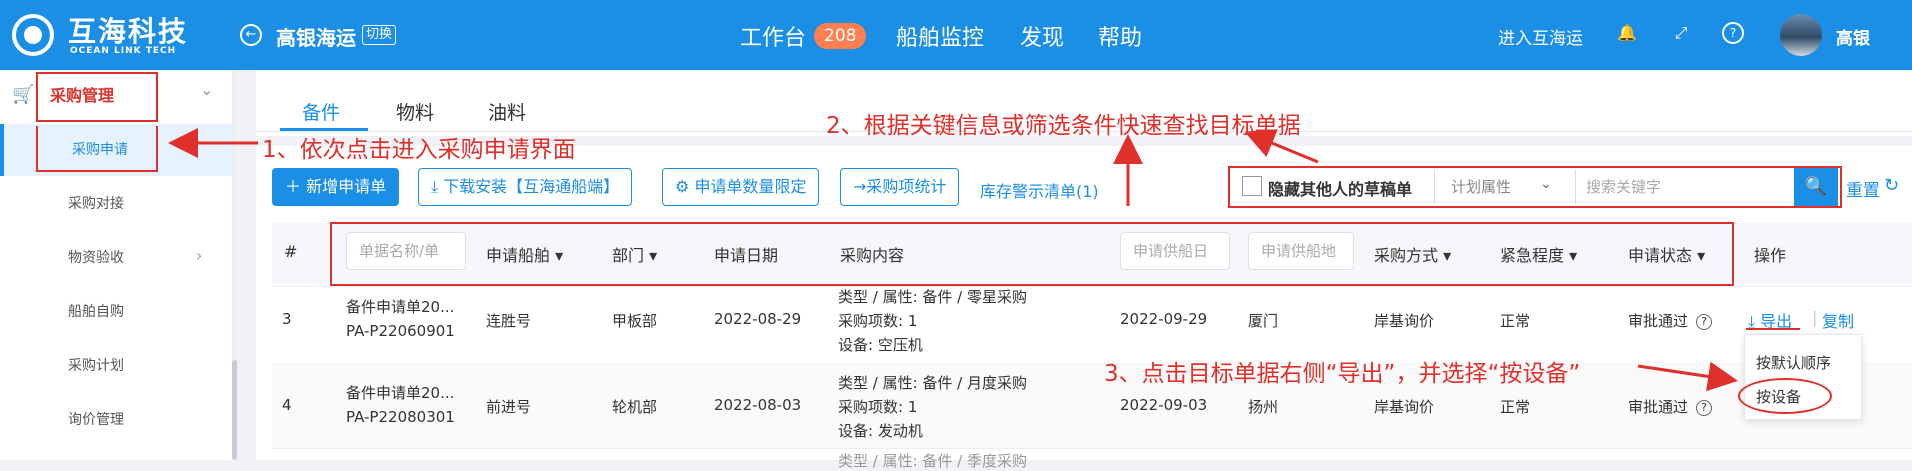 The height and width of the screenshot is (471, 1912). I want to click on arrow-step3, so click(1687, 376).